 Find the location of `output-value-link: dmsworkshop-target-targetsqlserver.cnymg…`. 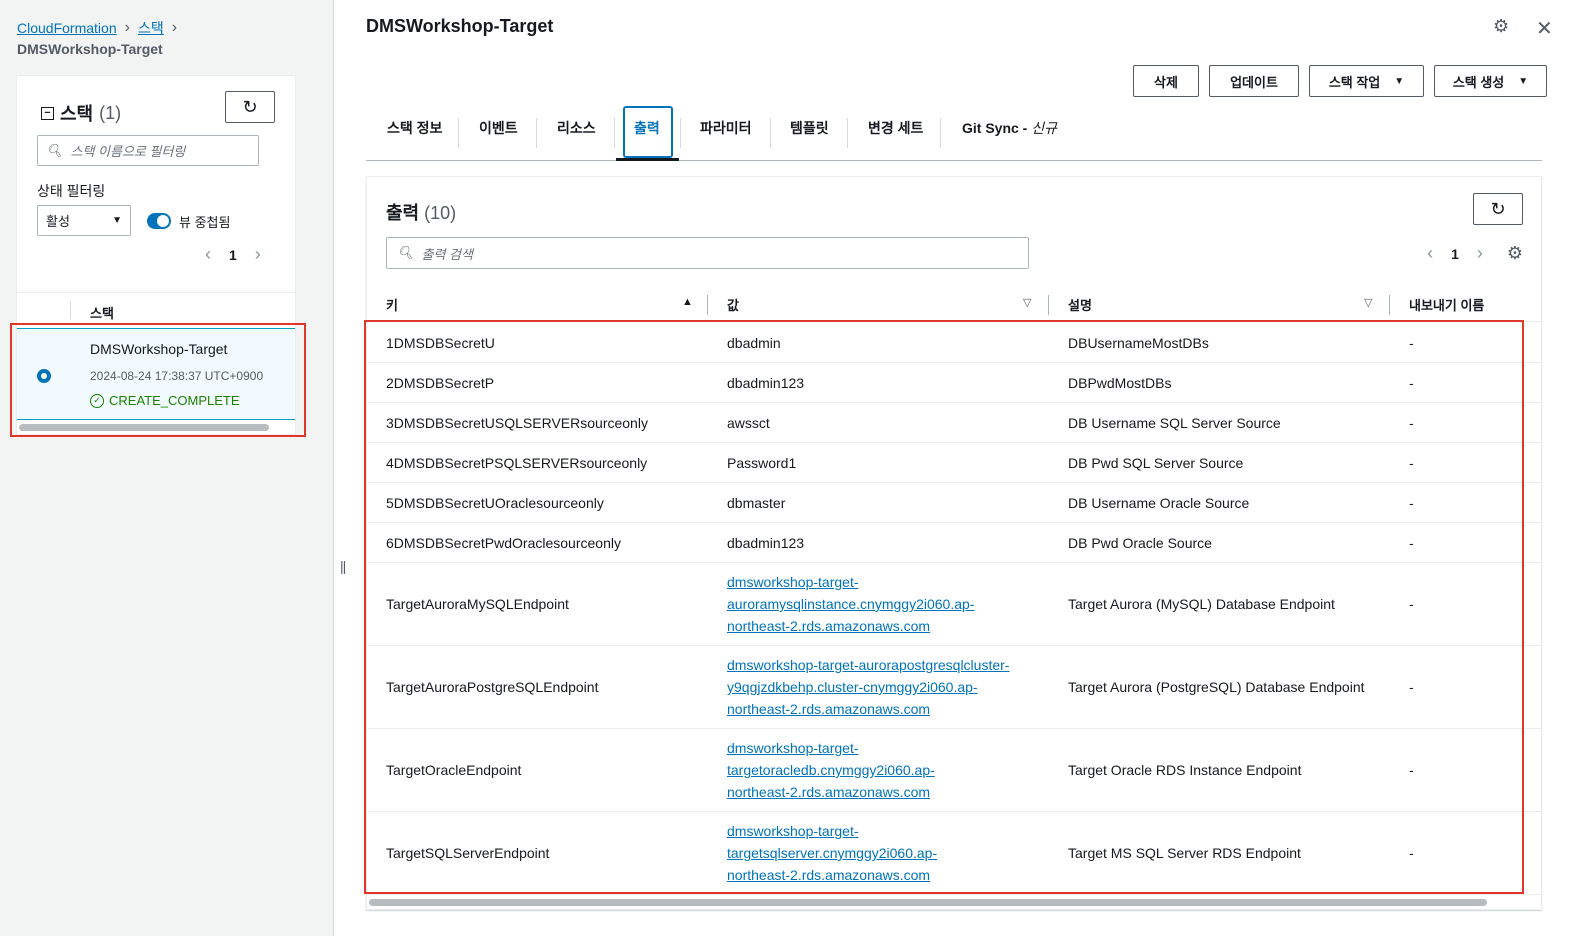

output-value-link: dmsworkshop-target-targetsqlserver.cnymg… is located at coordinates (832, 853).